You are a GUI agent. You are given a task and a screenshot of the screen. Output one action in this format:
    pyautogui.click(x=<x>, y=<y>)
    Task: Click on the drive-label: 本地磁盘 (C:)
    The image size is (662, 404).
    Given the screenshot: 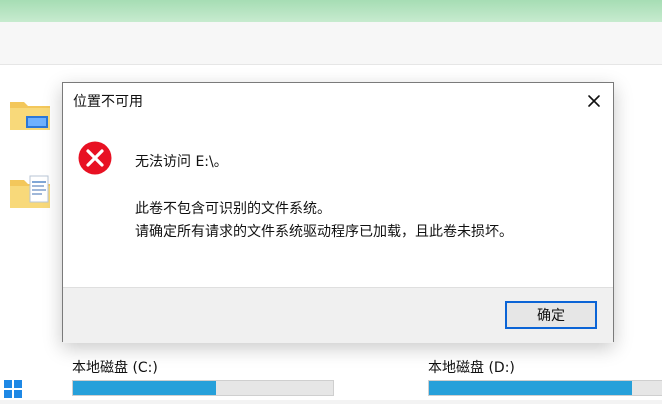 What is the action you would take?
    pyautogui.click(x=115, y=368)
    